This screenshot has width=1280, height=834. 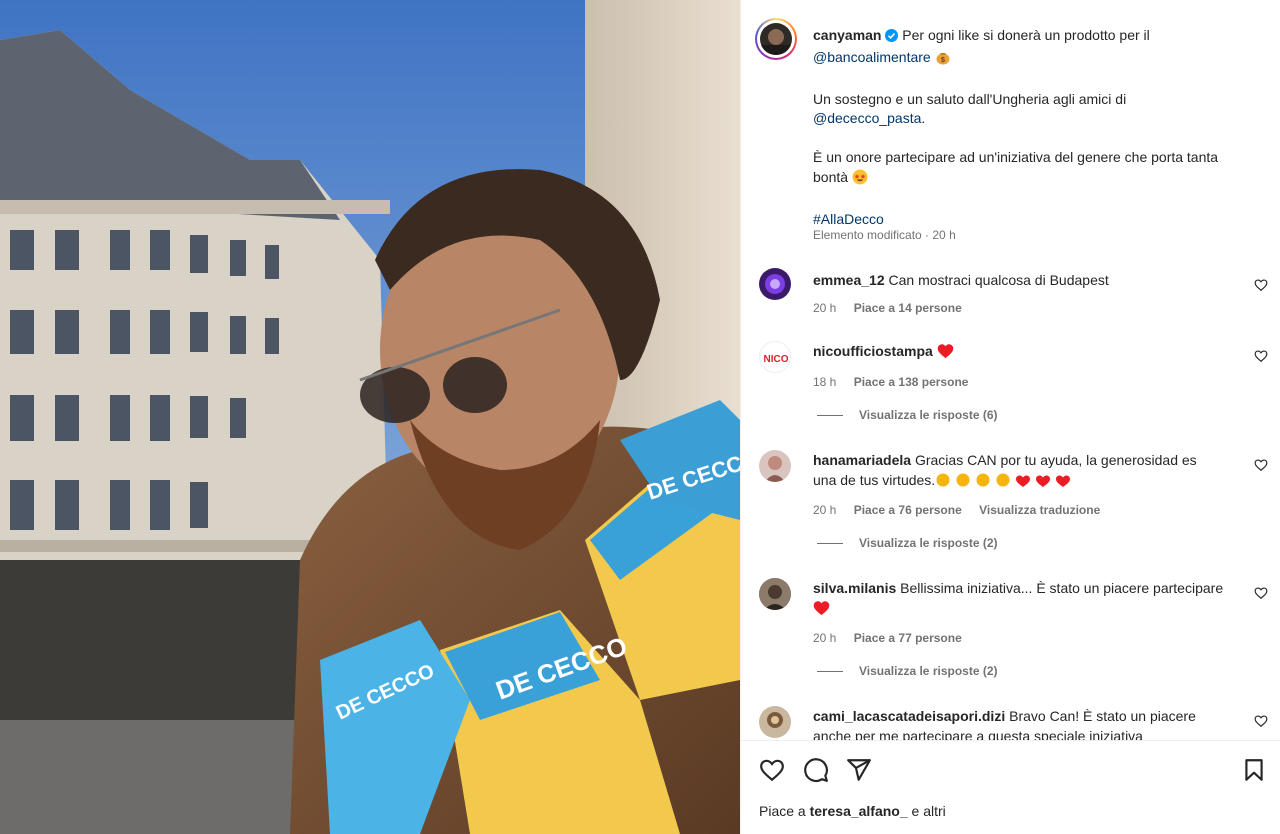 What do you see at coordinates (907, 415) in the screenshot?
I see `view-replies-button: Visualizza le risposte (6)` at bounding box center [907, 415].